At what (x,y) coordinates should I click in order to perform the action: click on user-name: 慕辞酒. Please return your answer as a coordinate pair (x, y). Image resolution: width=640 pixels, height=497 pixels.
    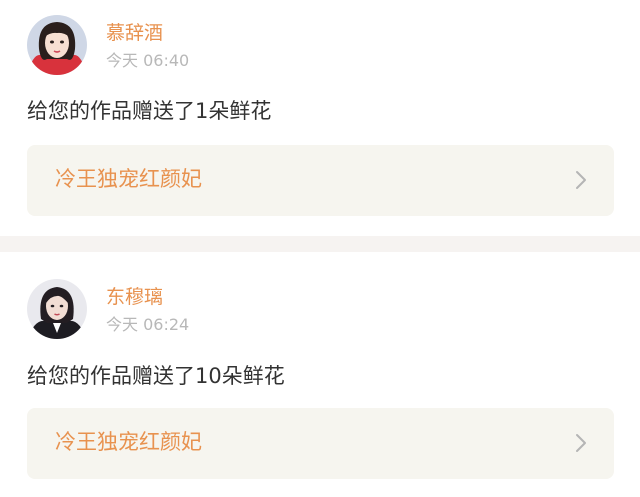
    Looking at the image, I should click on (134, 33).